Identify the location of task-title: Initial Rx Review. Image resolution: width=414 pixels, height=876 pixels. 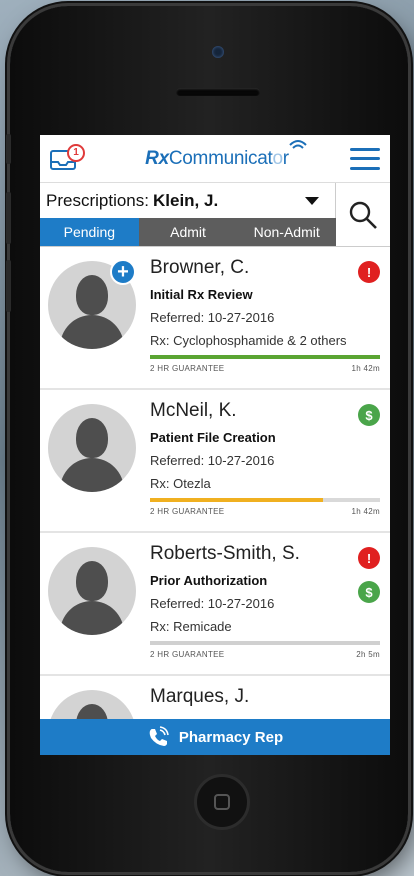
(201, 294).